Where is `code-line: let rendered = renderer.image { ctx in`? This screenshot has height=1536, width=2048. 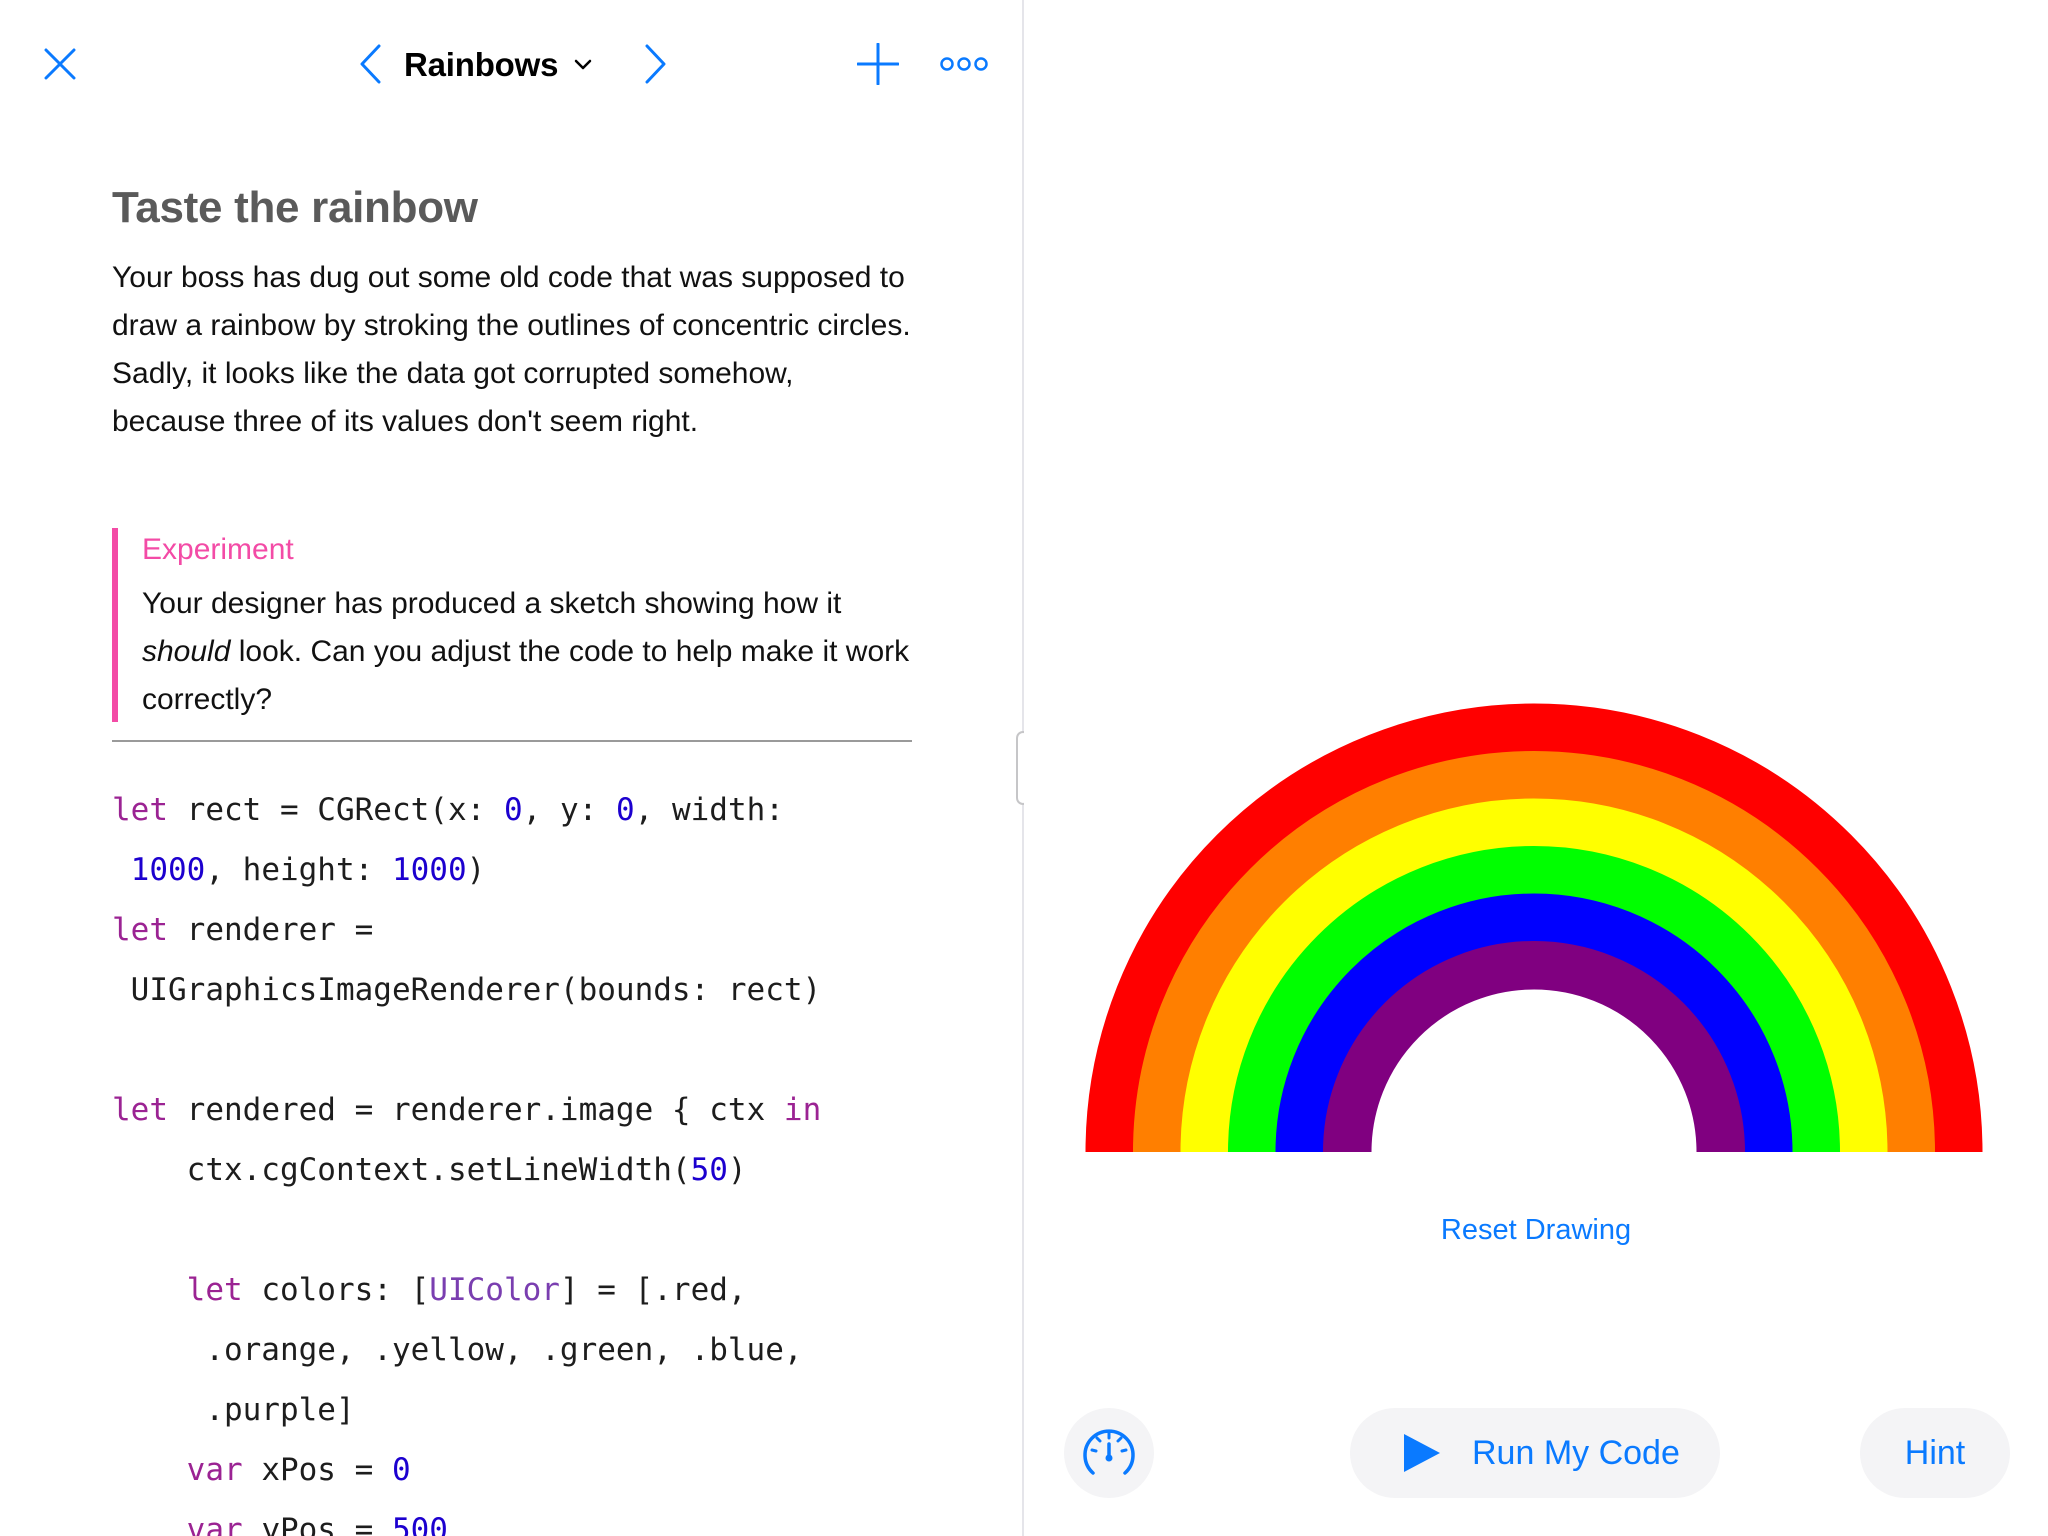 code-line: let rendered = renderer.image { ctx in is located at coordinates (512, 1110).